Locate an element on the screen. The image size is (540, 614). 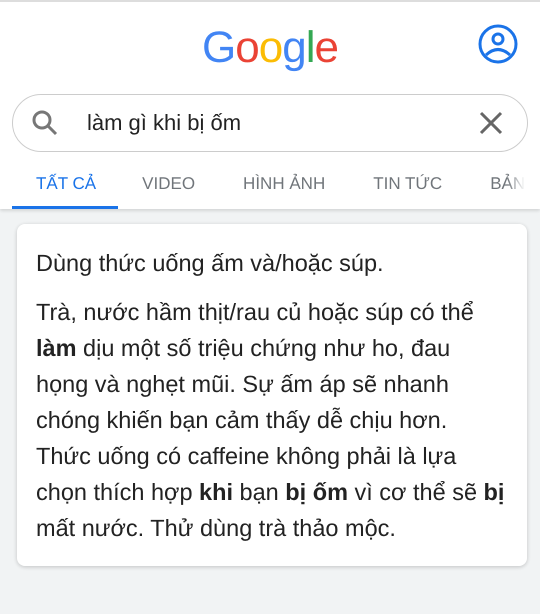
tab: VIDEO is located at coordinates (169, 188).